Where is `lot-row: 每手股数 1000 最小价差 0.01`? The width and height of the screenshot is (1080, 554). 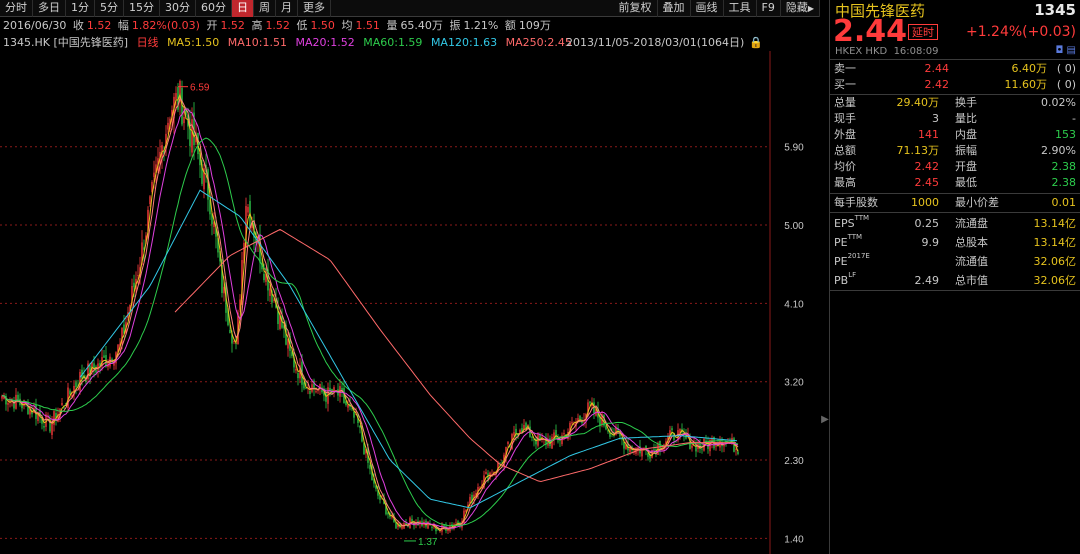 lot-row: 每手股数 1000 最小价差 0.01 is located at coordinates (955, 203).